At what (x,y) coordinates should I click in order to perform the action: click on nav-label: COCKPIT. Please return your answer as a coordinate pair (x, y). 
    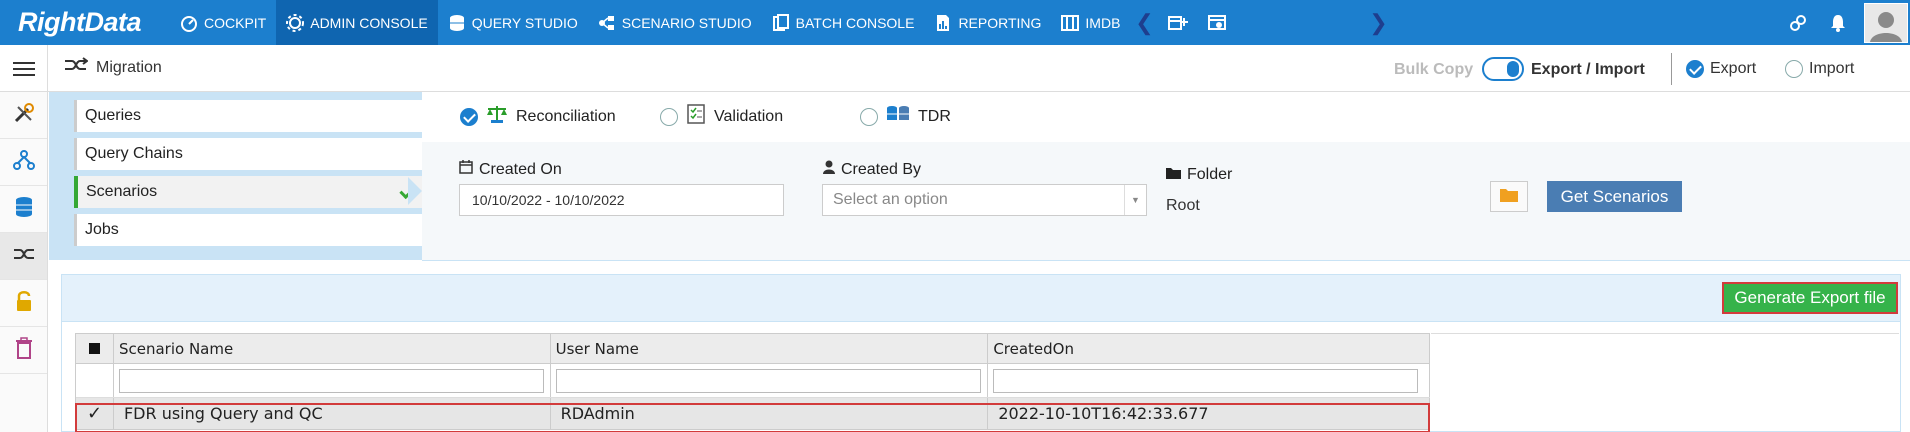
    Looking at the image, I should click on (235, 22).